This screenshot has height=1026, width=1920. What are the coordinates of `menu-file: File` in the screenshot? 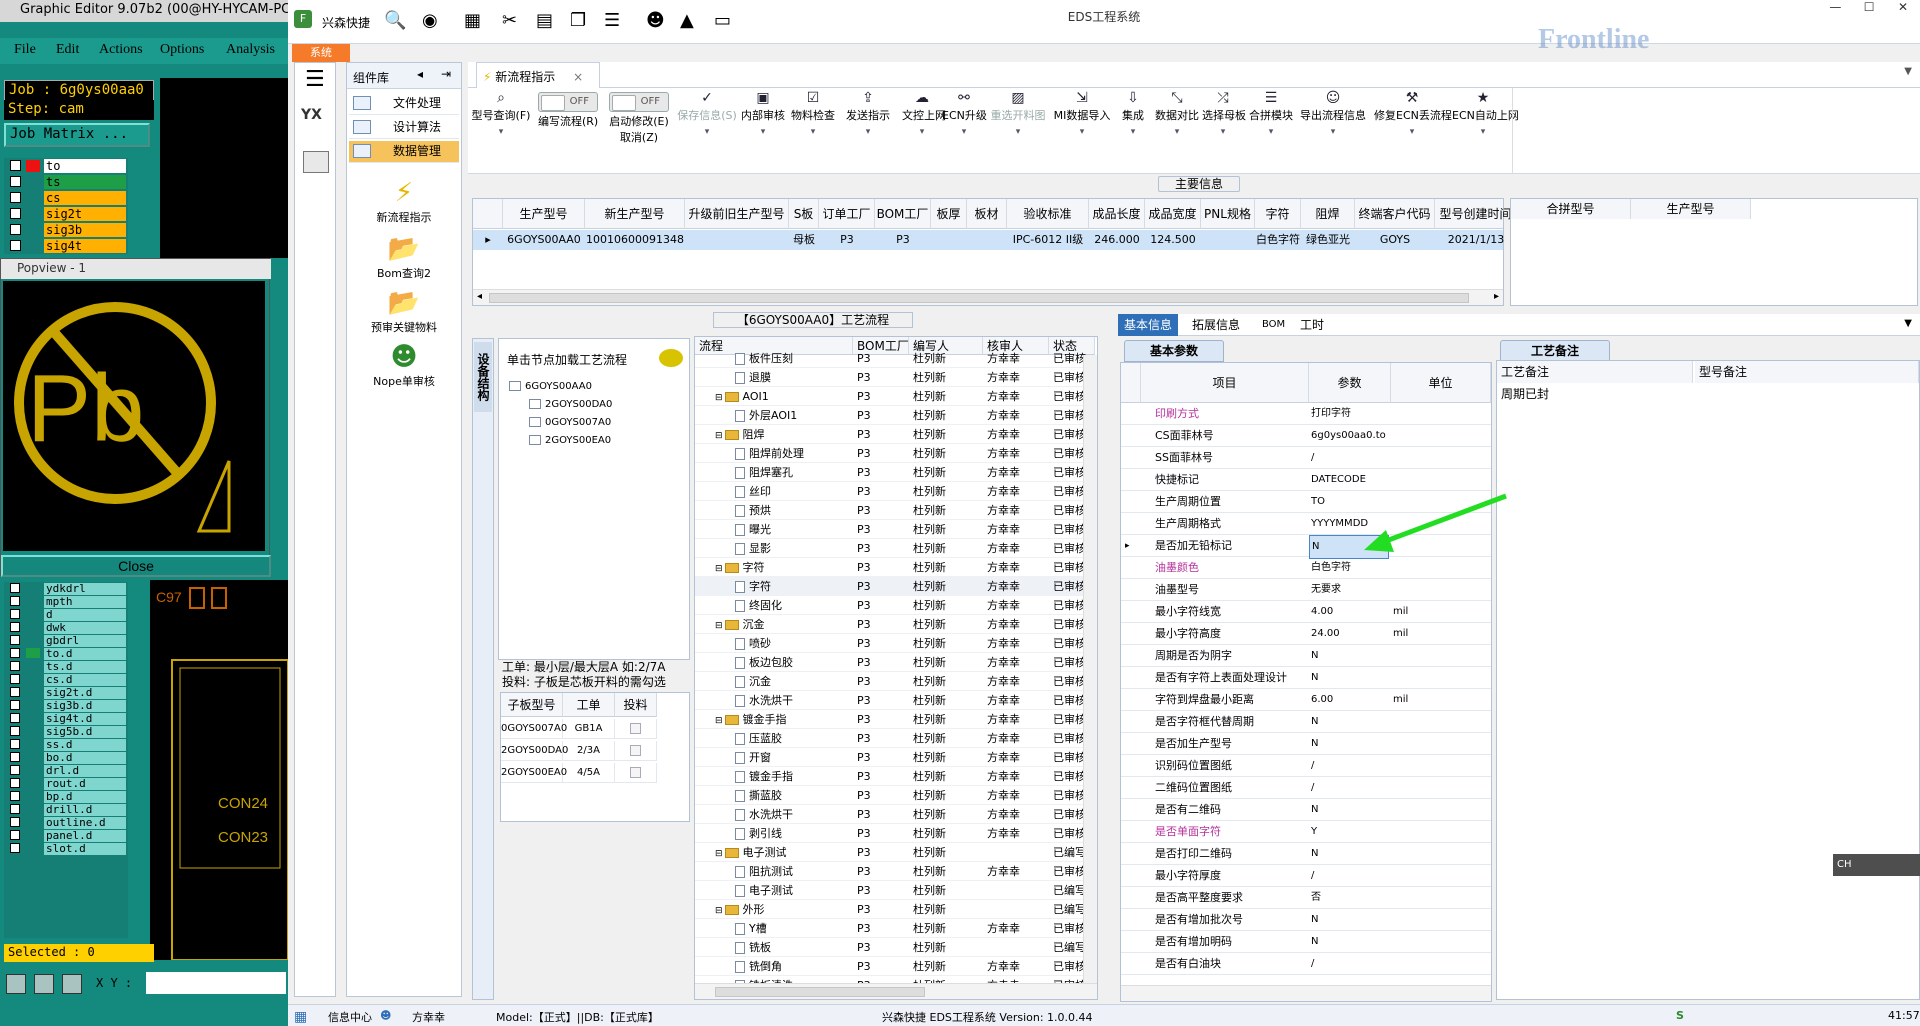 It's located at (25, 50).